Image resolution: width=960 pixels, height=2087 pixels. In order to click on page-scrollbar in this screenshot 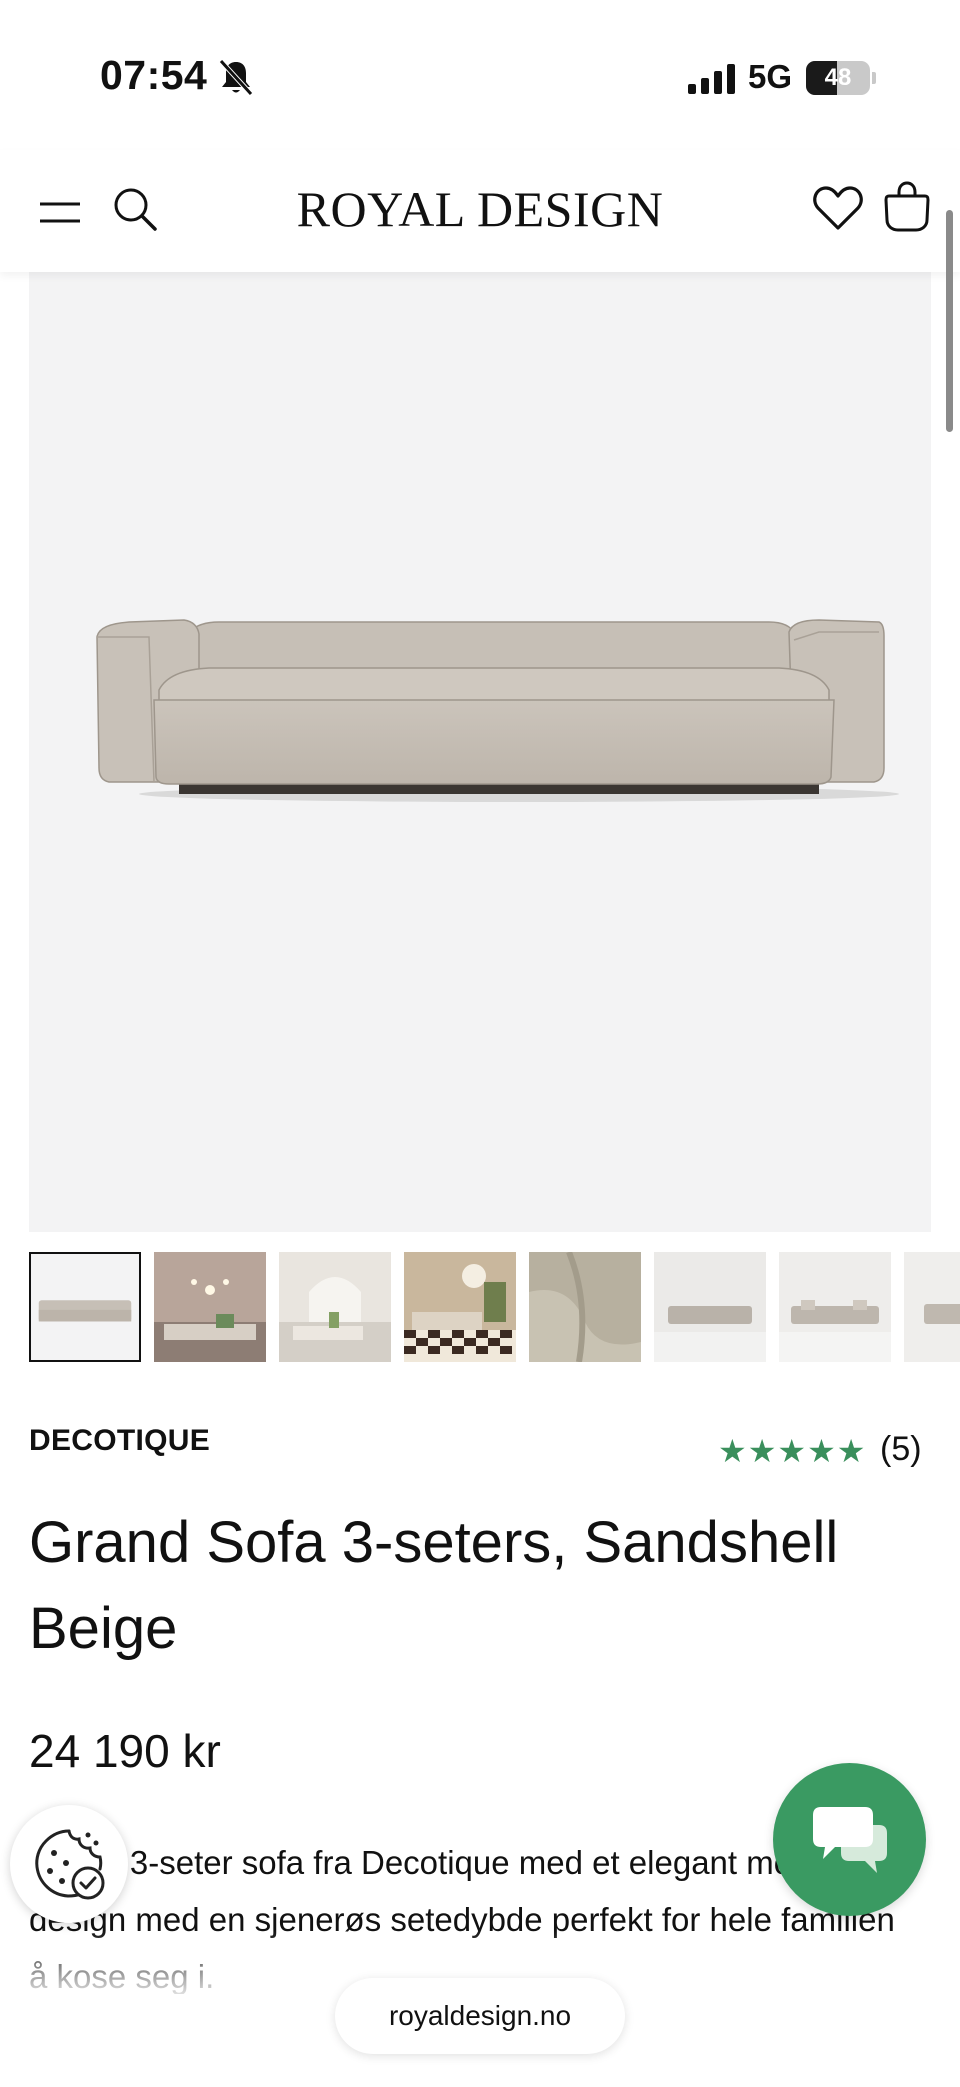, I will do `click(949, 321)`.